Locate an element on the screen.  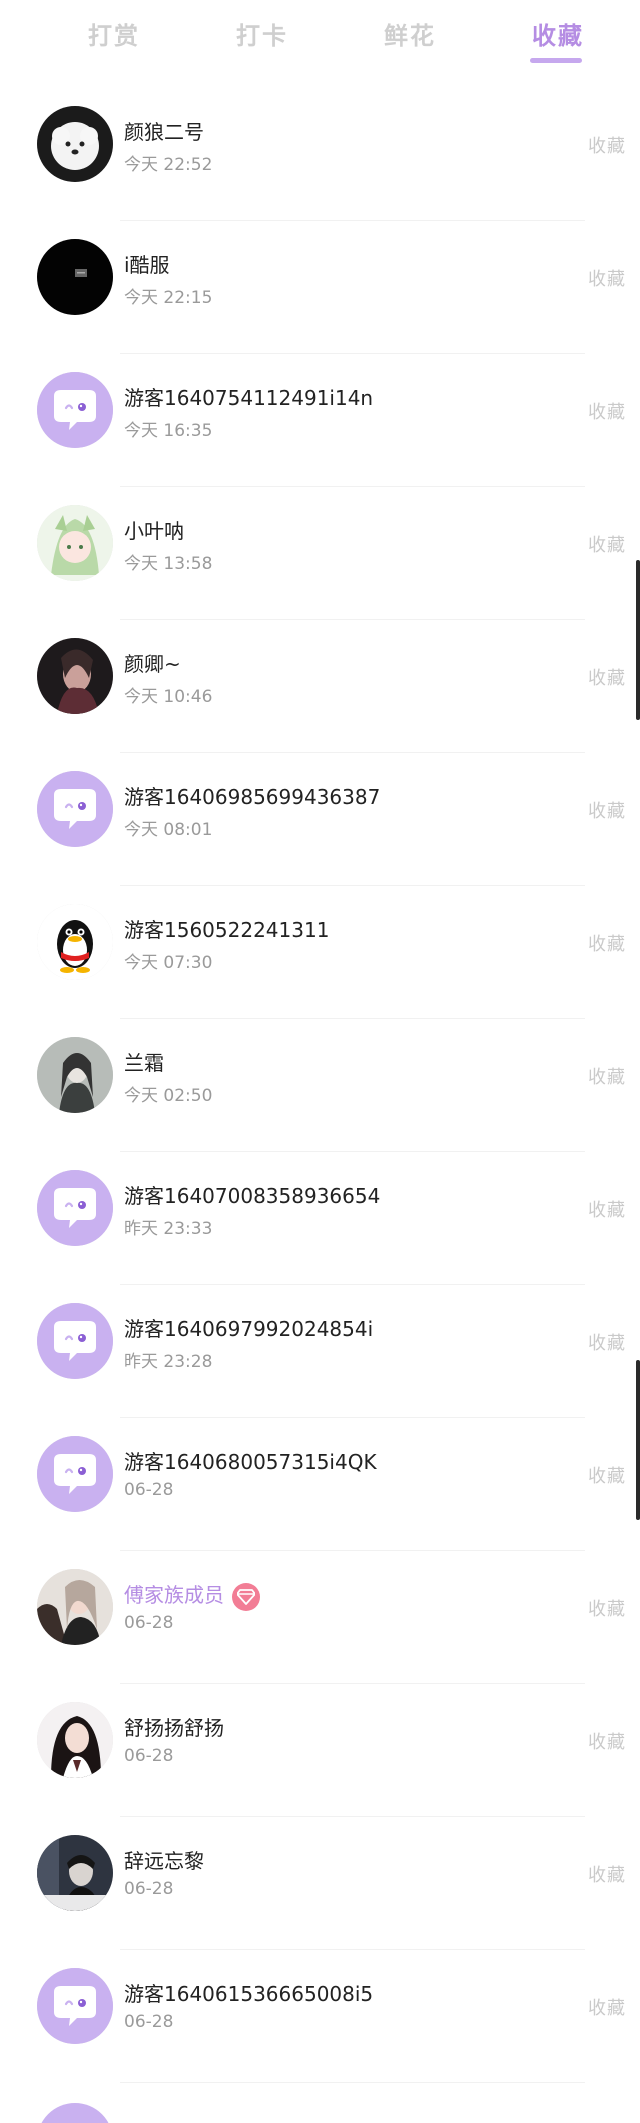
user-name-text: 游客16406985699436387 is located at coordinates (252, 797).